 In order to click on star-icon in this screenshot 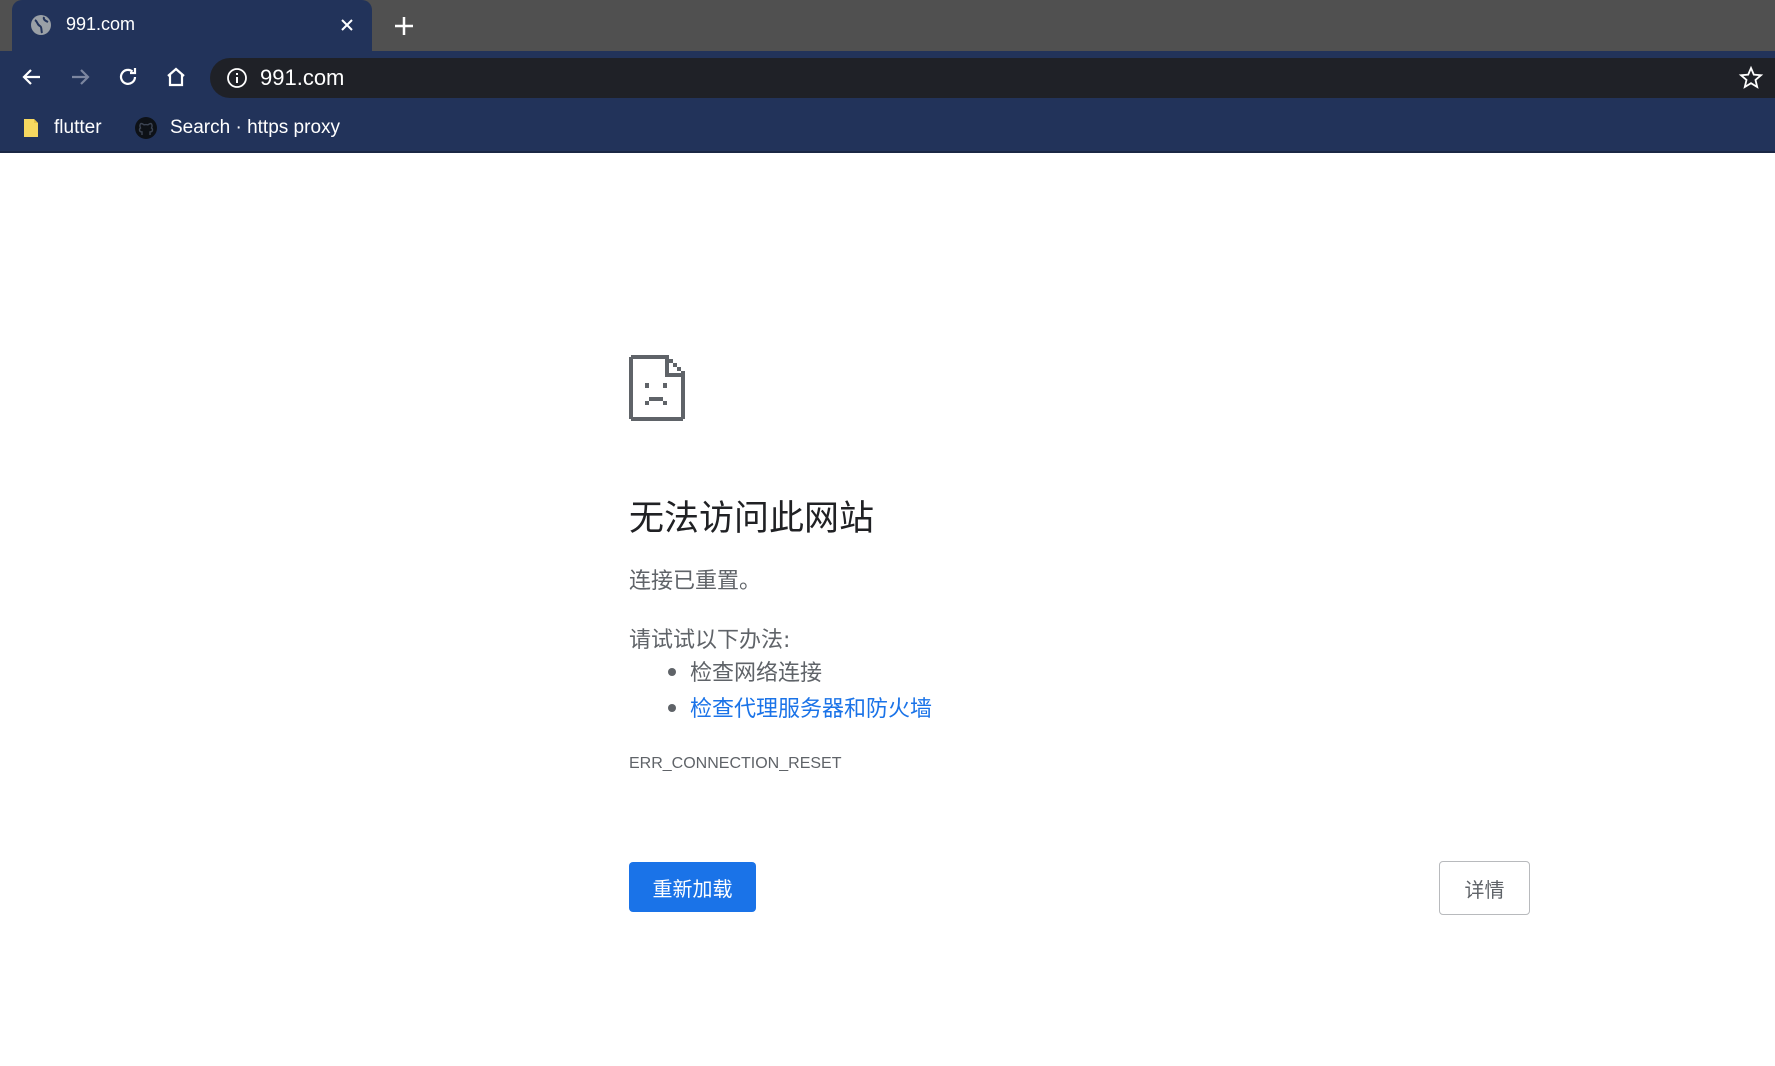, I will do `click(1751, 78)`.